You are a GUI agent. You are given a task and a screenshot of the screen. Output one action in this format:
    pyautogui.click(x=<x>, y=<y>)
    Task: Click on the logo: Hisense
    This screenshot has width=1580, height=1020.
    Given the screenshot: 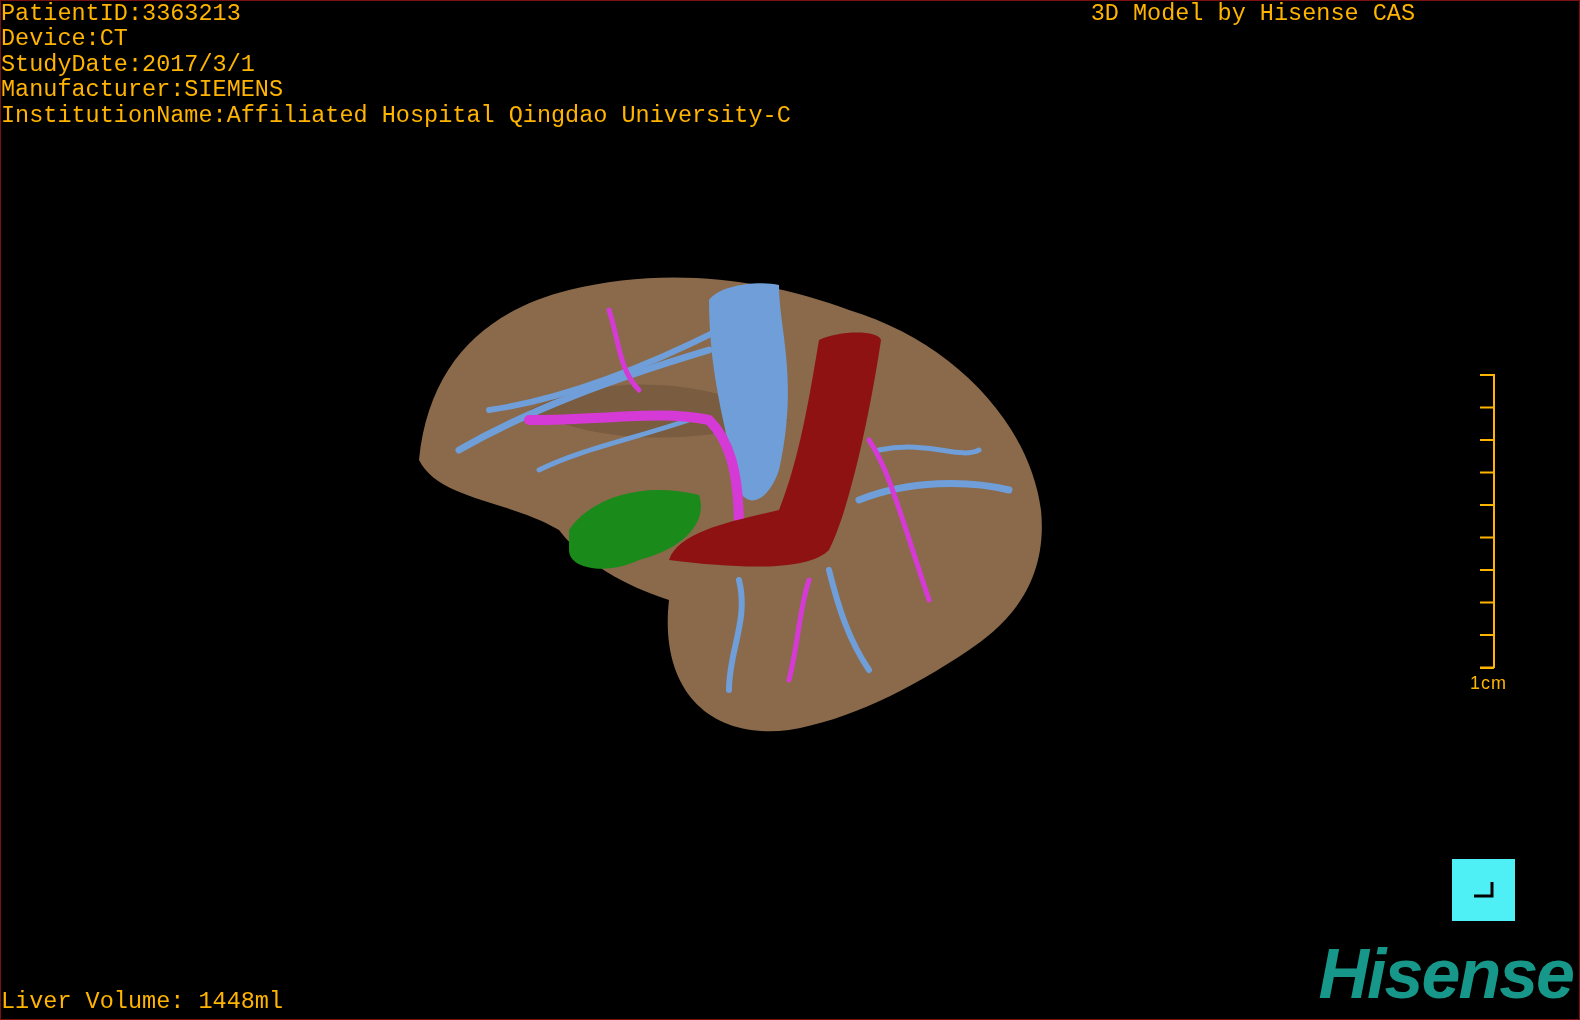 What is the action you would take?
    pyautogui.click(x=1445, y=974)
    